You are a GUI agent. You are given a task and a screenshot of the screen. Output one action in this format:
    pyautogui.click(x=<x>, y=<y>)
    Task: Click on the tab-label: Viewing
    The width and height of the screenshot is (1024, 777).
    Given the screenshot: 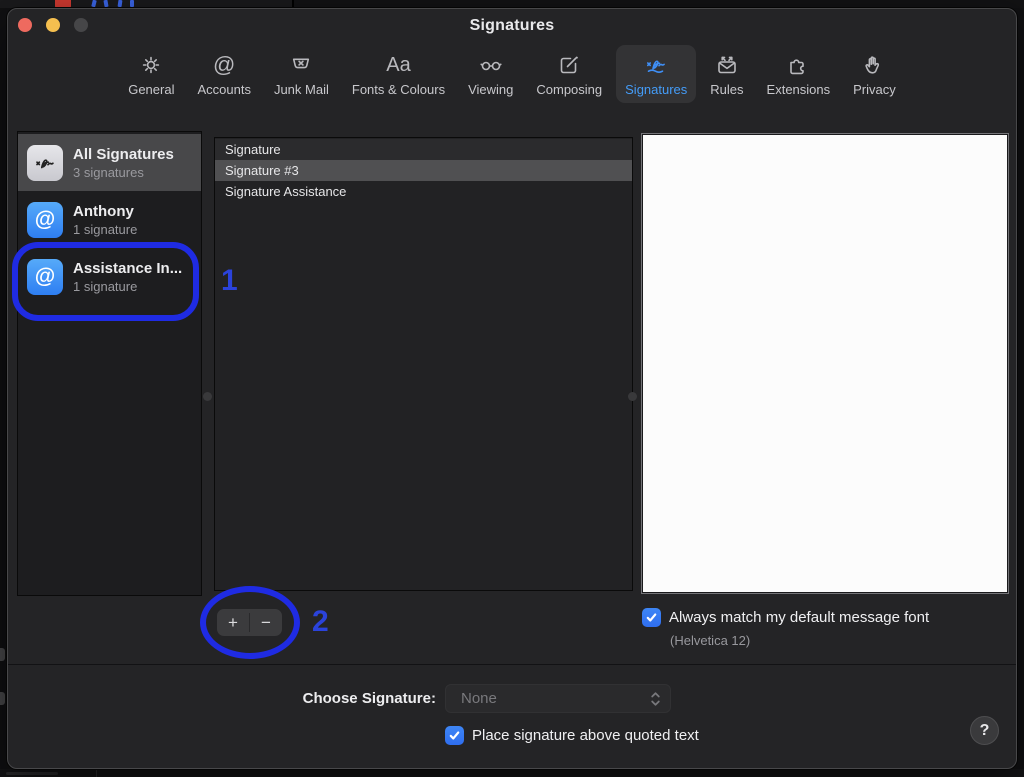 What is the action you would take?
    pyautogui.click(x=491, y=89)
    